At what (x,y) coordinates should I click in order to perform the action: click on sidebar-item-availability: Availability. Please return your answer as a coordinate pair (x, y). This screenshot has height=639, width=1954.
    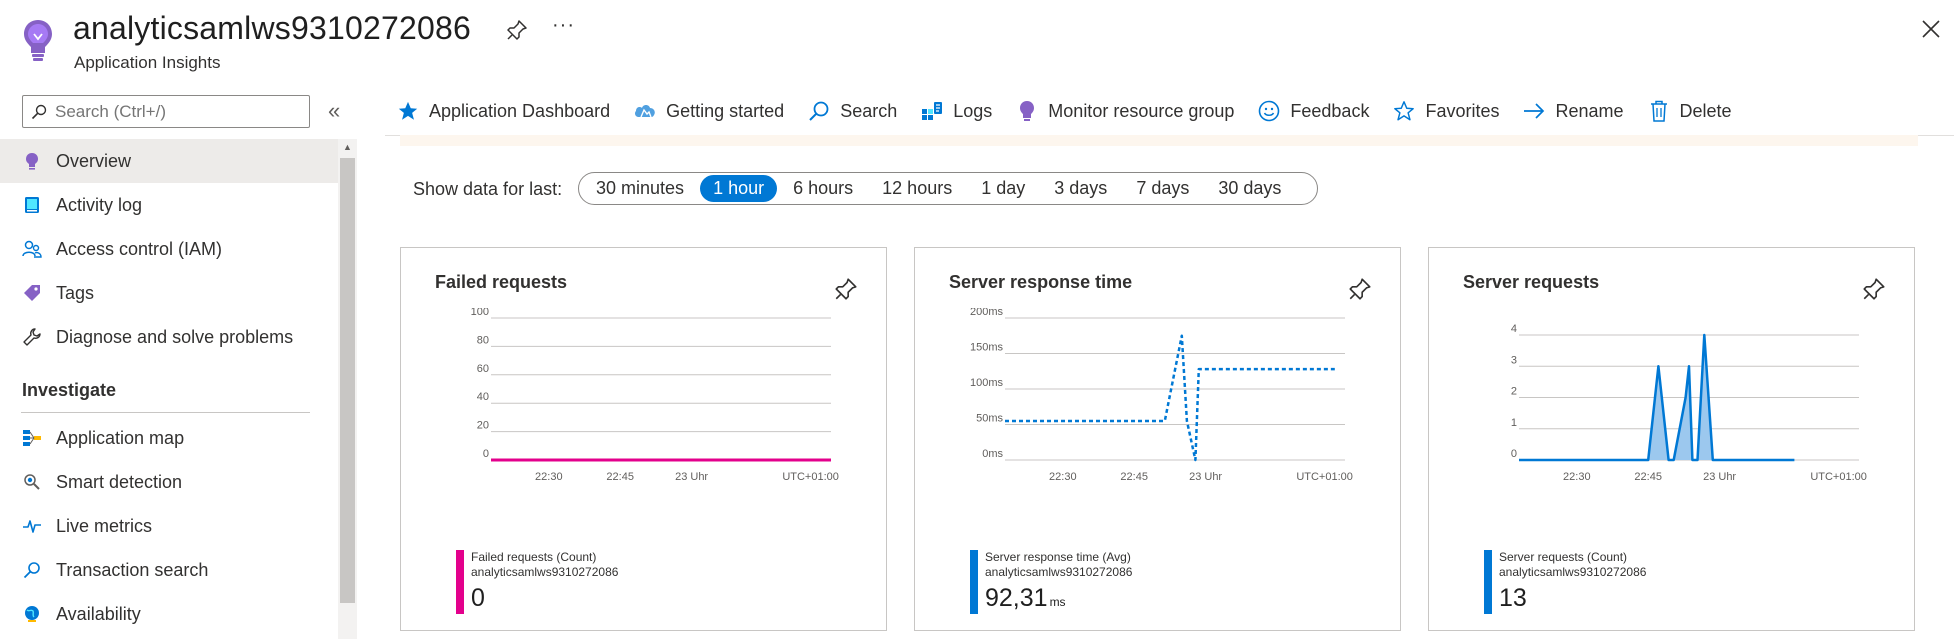
    Looking at the image, I should click on (169, 614).